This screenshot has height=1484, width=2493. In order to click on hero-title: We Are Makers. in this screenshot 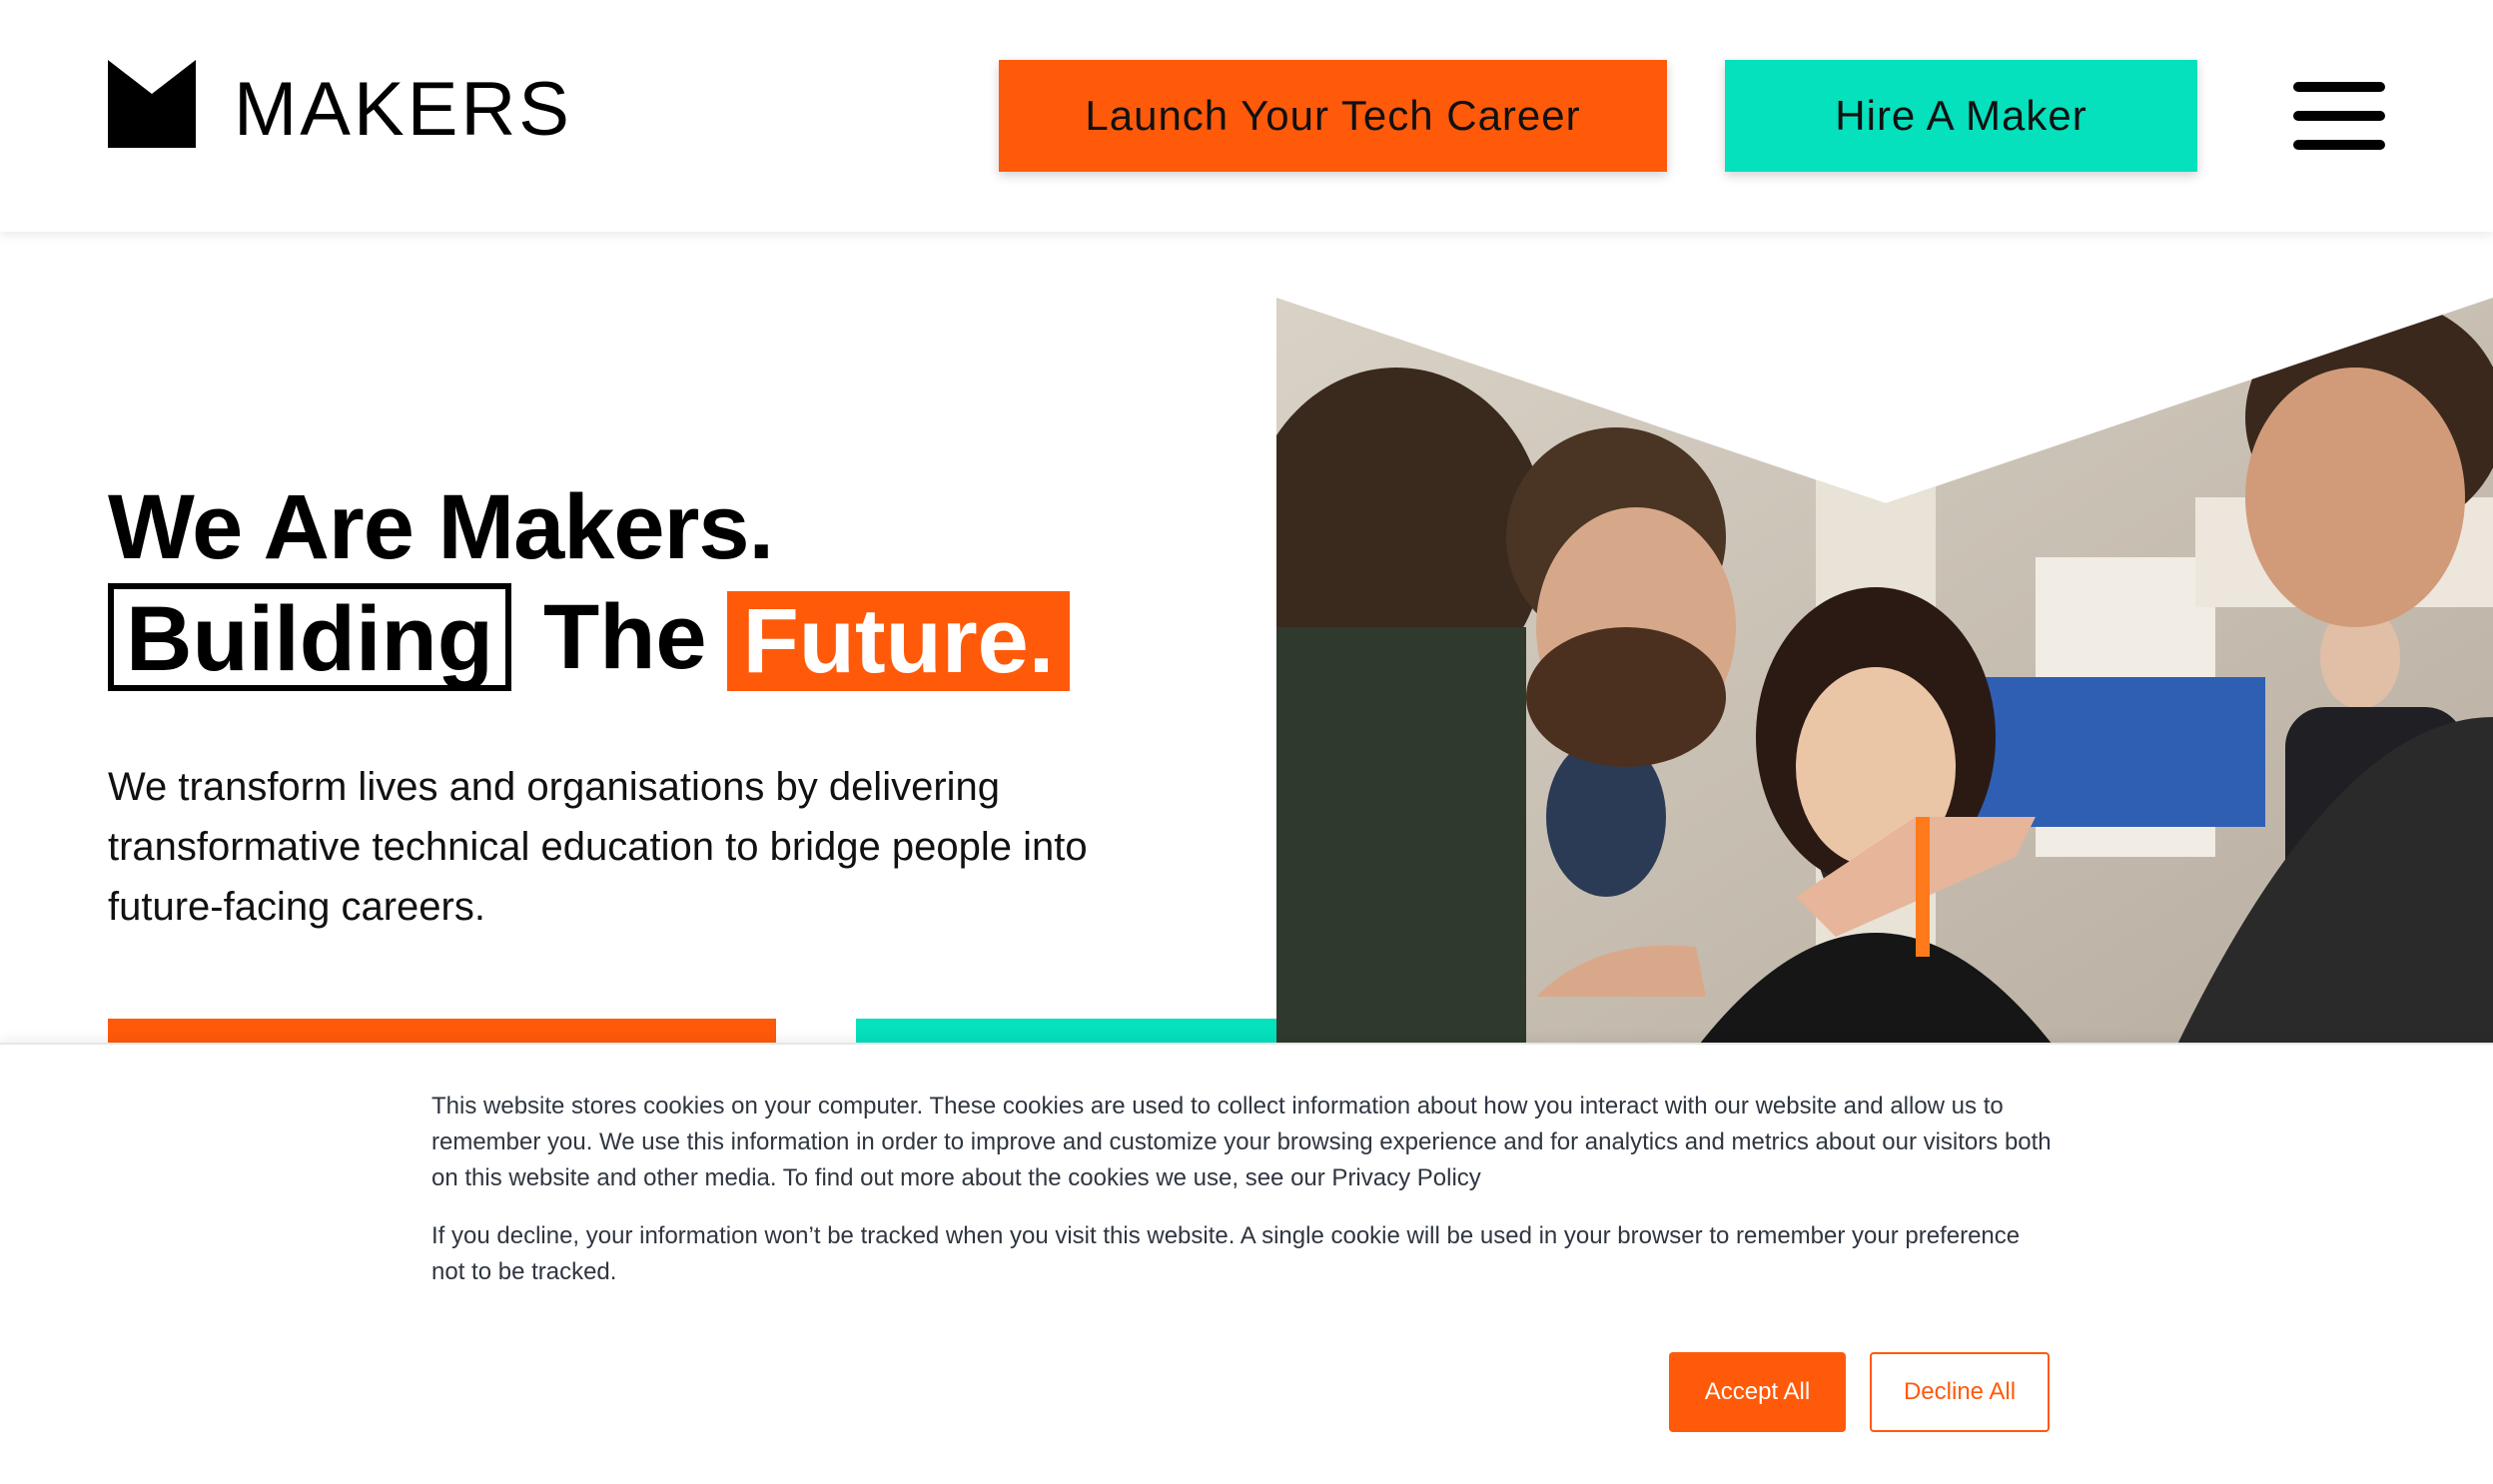, I will do `click(441, 527)`.